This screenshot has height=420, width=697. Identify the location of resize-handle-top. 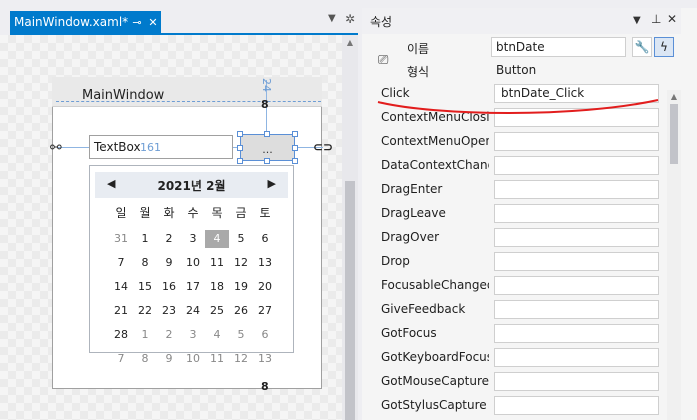
(267, 134).